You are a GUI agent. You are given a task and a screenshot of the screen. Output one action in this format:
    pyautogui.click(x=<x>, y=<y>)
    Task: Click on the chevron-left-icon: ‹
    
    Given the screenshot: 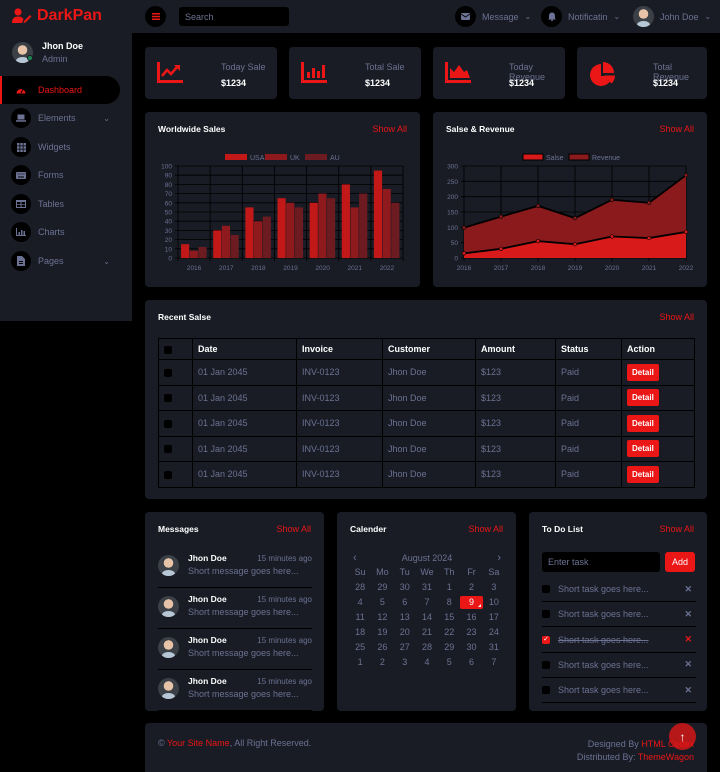 What is the action you would take?
    pyautogui.click(x=355, y=558)
    